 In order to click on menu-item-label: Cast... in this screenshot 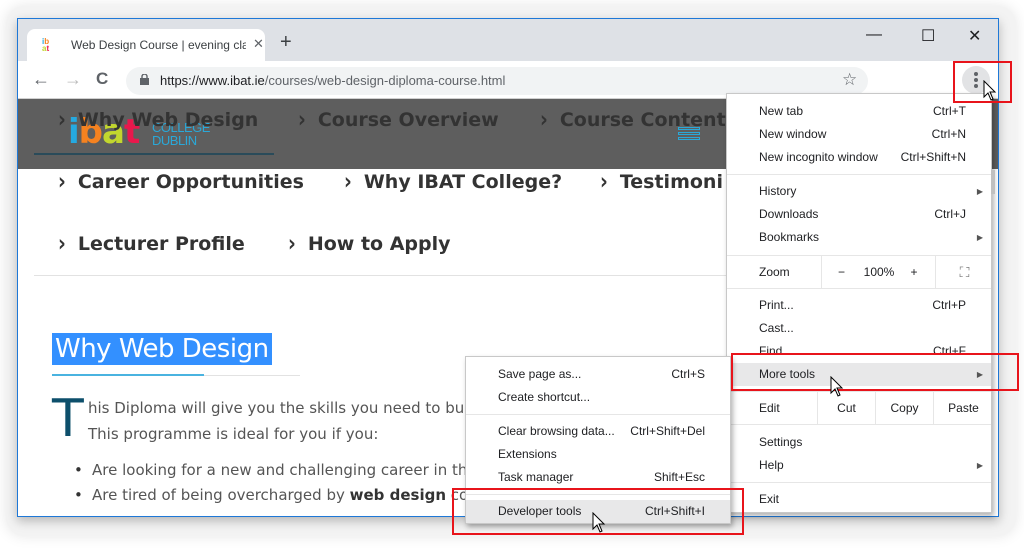, I will do `click(776, 328)`.